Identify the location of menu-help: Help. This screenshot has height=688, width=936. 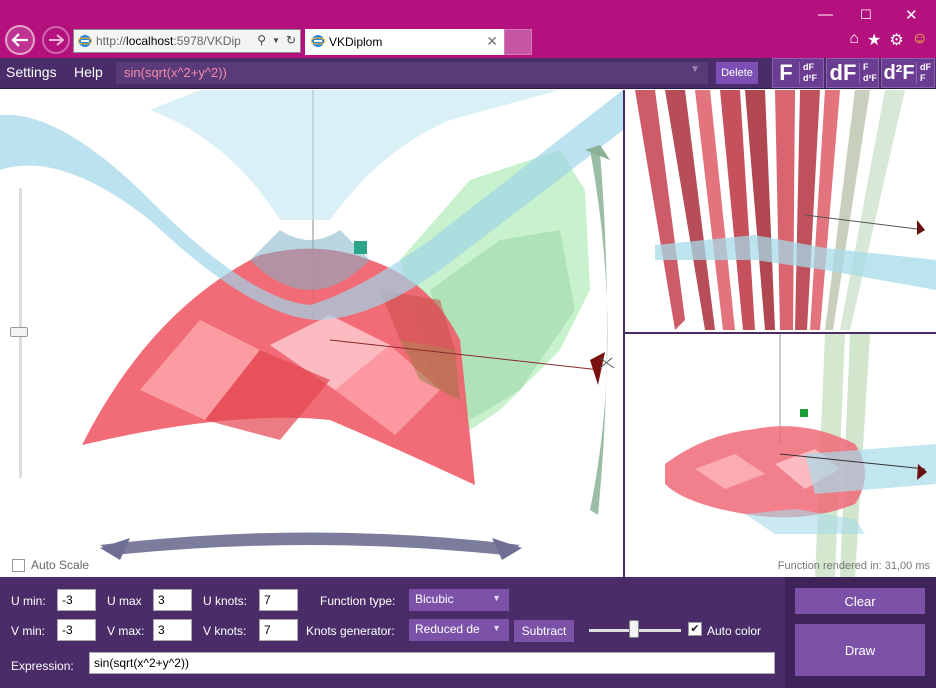
(88, 72).